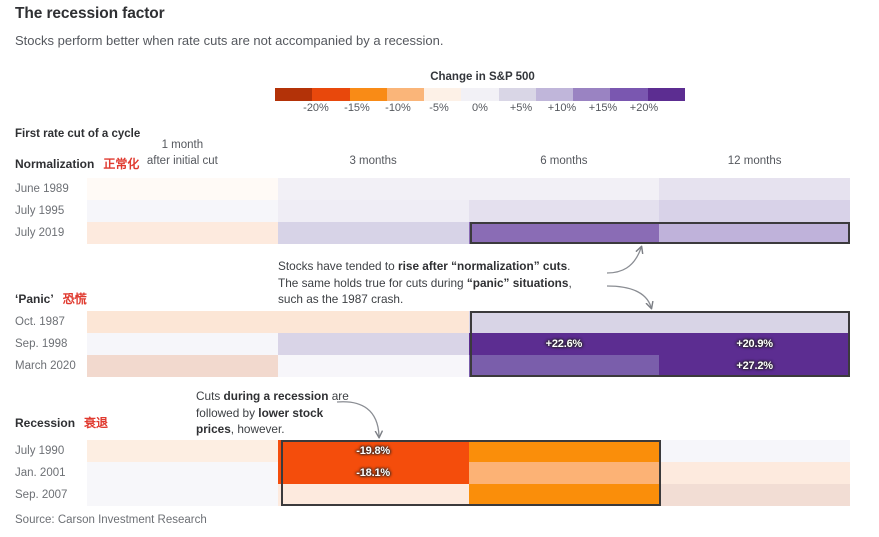  I want to click on source-note: Source: Carson Investment Research, so click(111, 520).